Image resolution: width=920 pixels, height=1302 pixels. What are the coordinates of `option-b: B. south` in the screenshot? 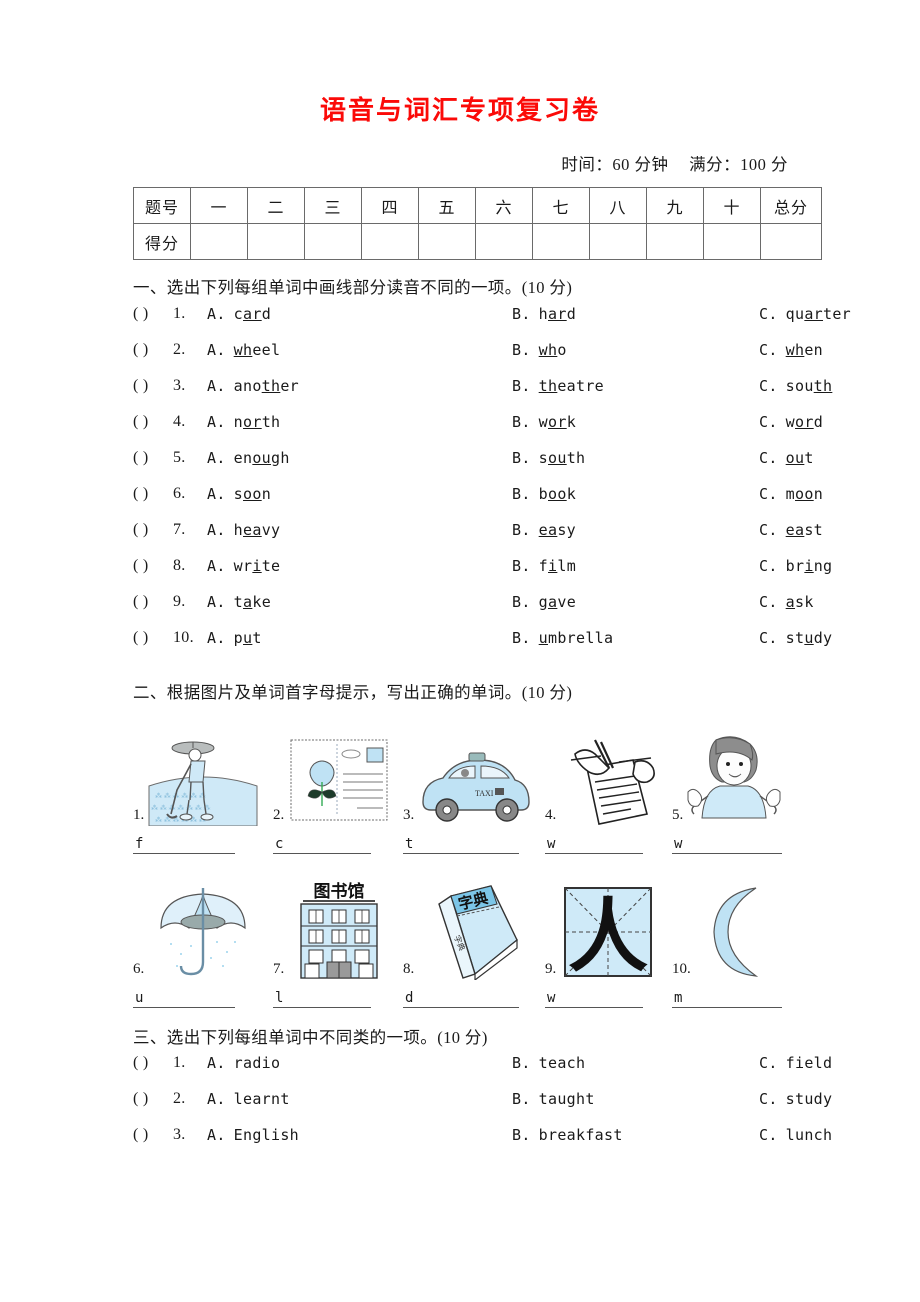 It's located at (635, 458).